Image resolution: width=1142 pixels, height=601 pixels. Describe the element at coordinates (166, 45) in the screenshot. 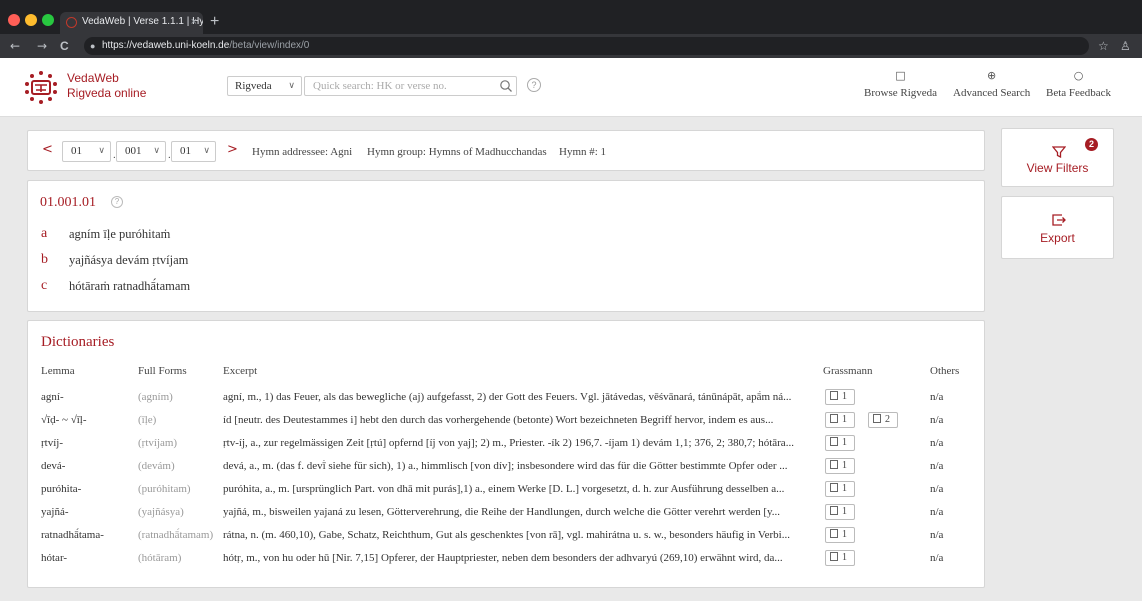

I see `url-host: https://vedaweb.uni-koeln.de` at that location.